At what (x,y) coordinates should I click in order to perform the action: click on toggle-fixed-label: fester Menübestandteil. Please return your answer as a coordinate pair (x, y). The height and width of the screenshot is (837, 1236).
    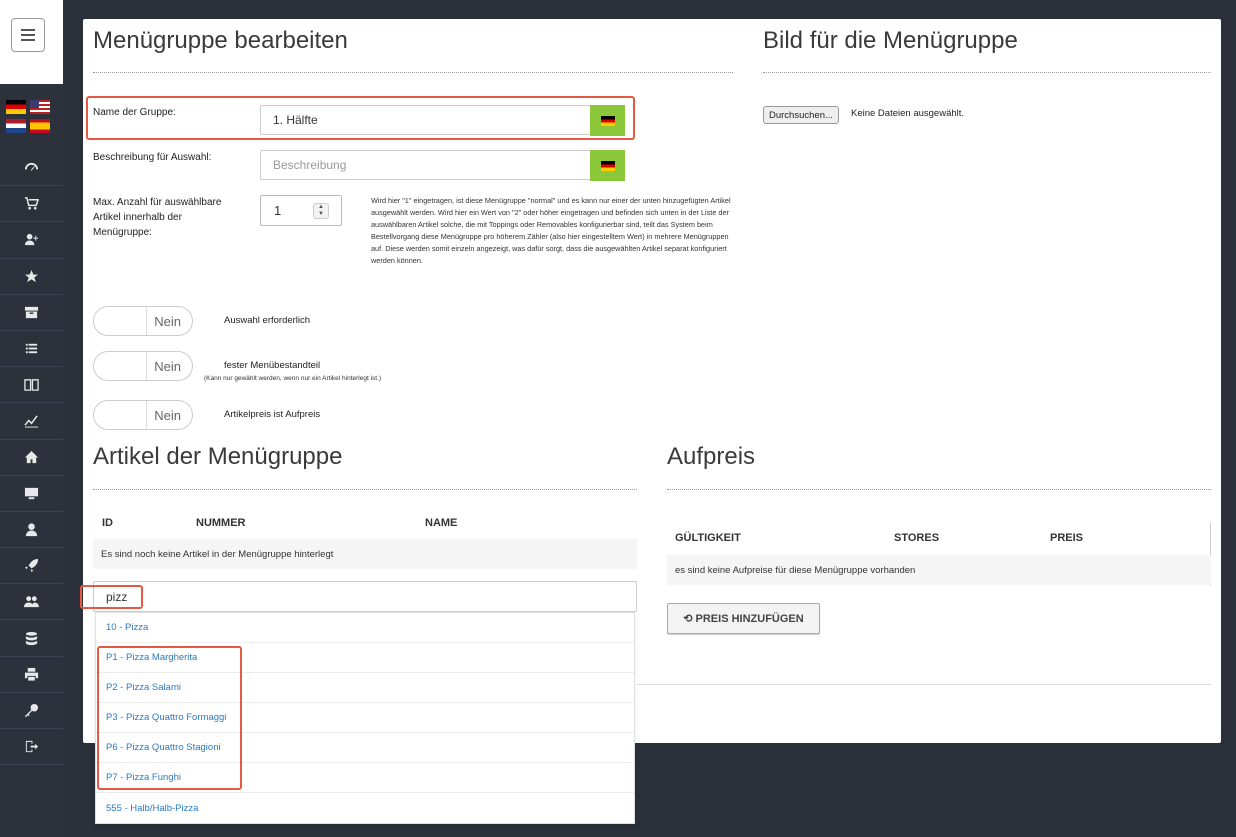
    Looking at the image, I should click on (272, 365).